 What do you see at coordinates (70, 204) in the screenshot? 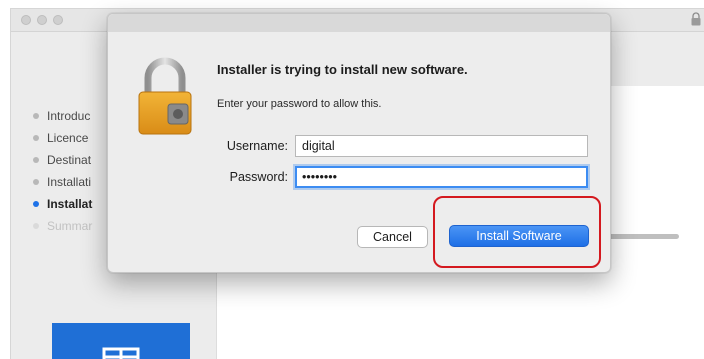
I see `step-label: Installat` at bounding box center [70, 204].